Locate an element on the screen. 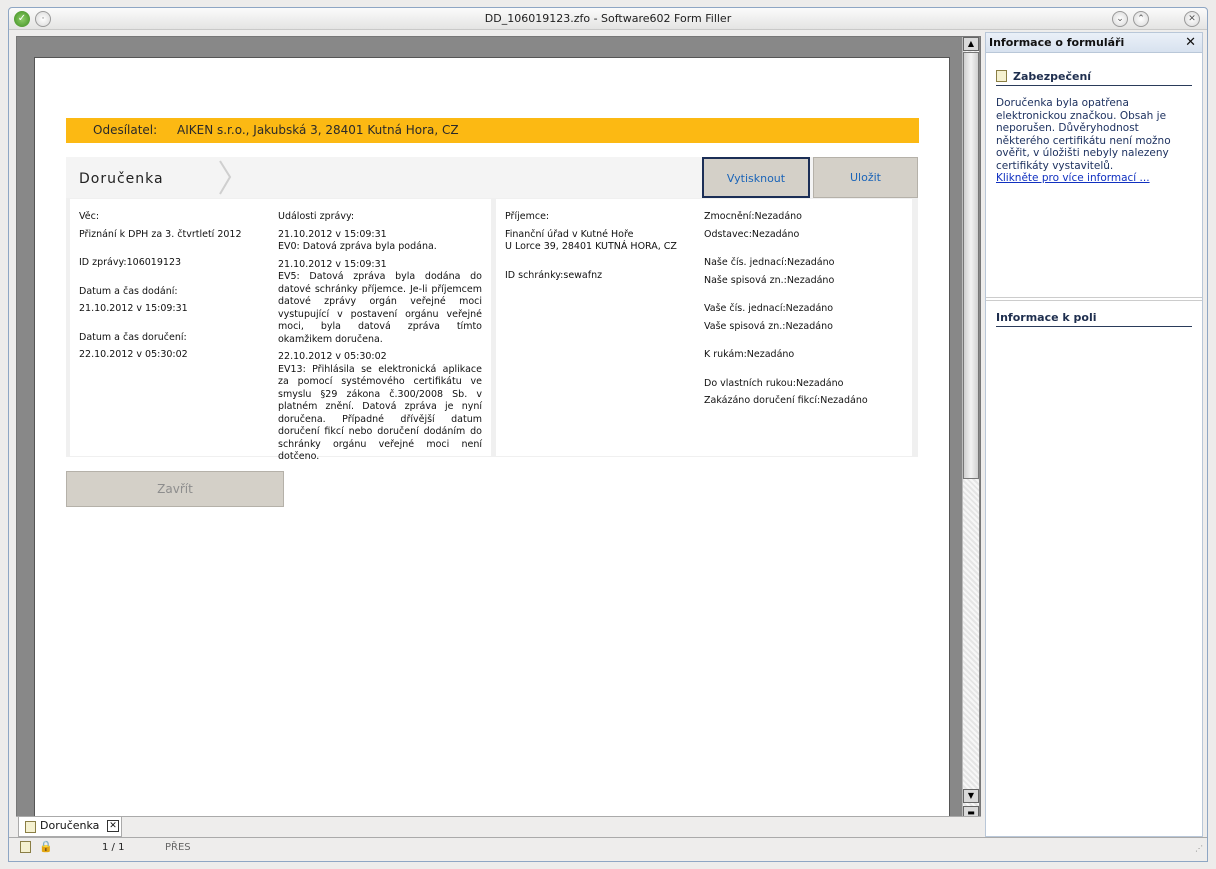 This screenshot has width=1216, height=869. close-window-icon: ✕ is located at coordinates (1192, 19).